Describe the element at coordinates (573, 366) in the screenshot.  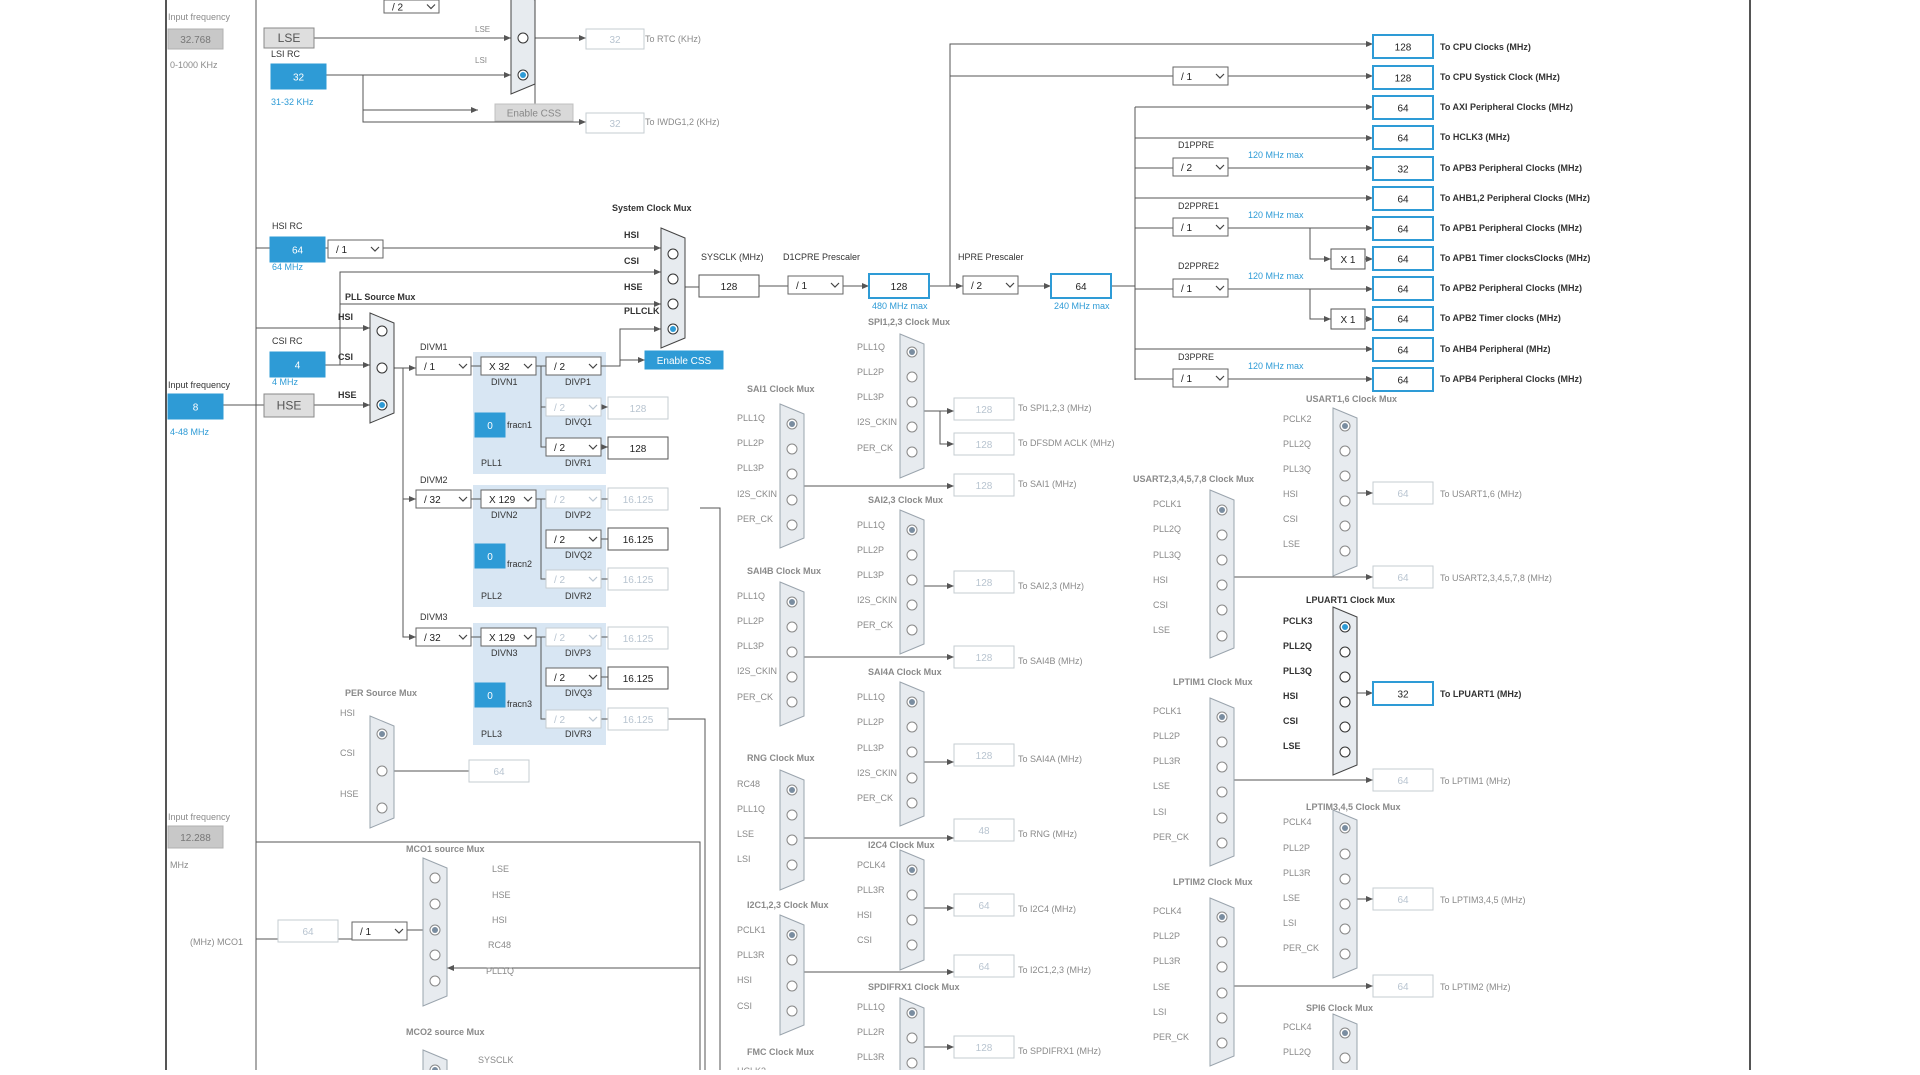
I see `divp1-dropdown: / 2` at that location.